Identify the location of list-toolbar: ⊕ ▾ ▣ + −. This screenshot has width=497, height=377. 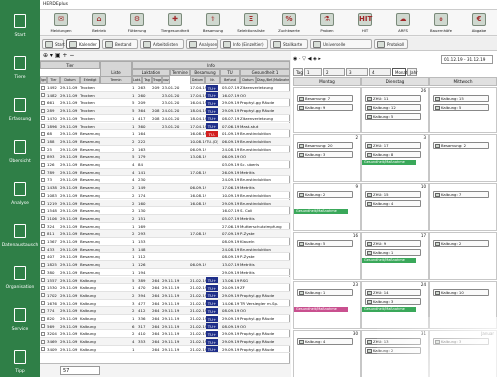
(165, 56).